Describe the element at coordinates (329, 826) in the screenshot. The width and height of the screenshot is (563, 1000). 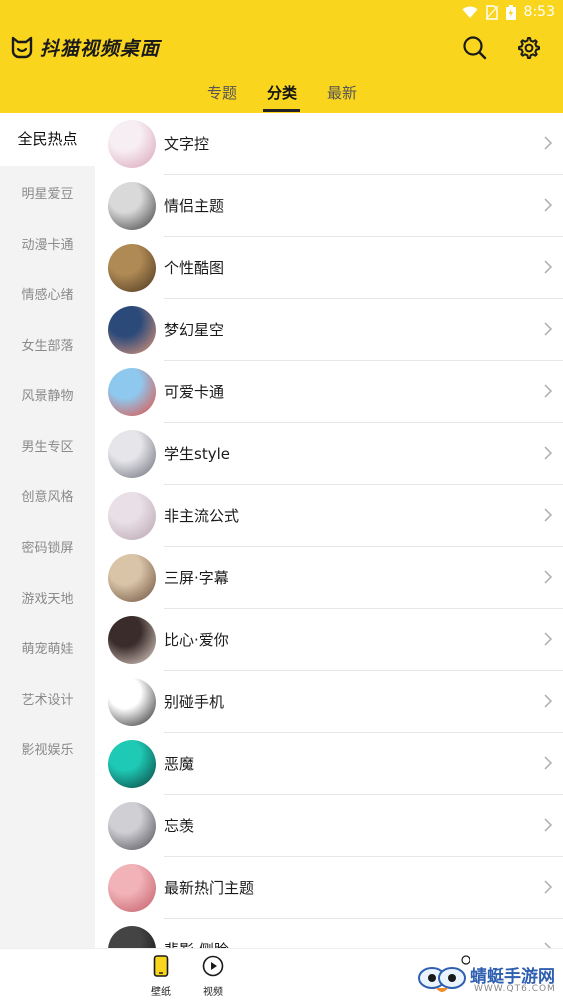
I see `list-item: 忘羡` at that location.